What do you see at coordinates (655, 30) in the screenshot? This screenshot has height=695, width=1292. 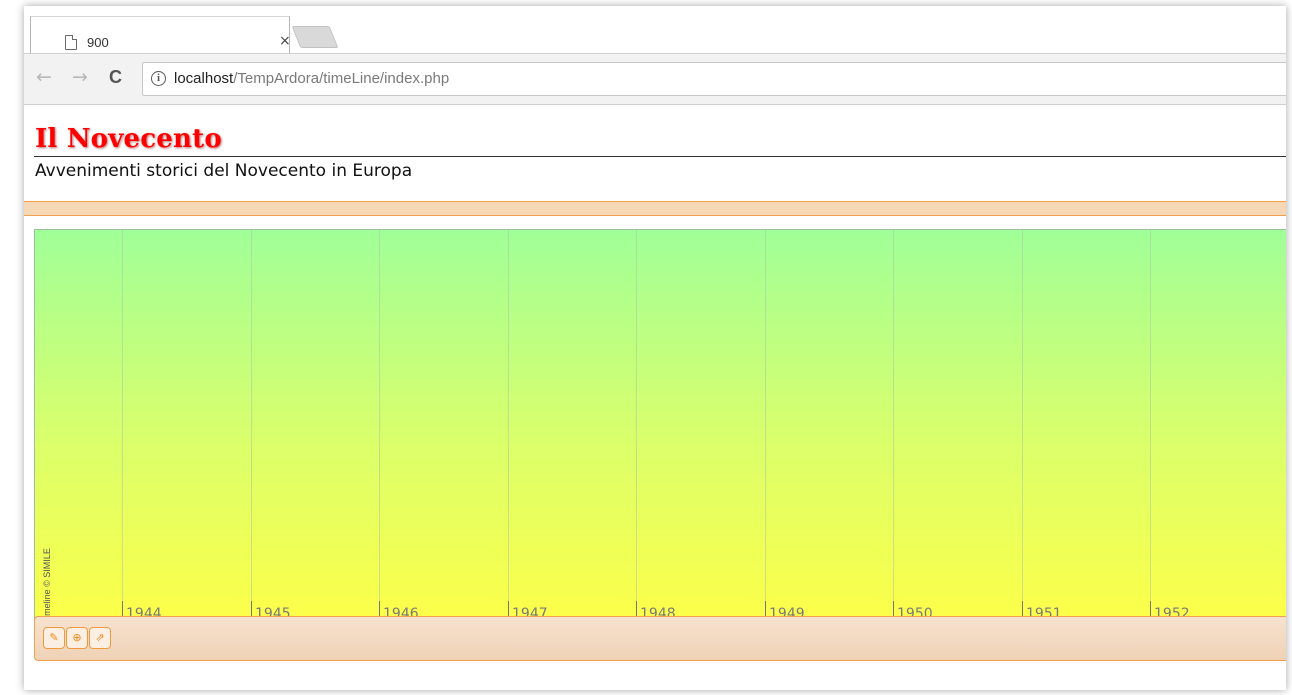 I see `tab-strip: 900 ×` at bounding box center [655, 30].